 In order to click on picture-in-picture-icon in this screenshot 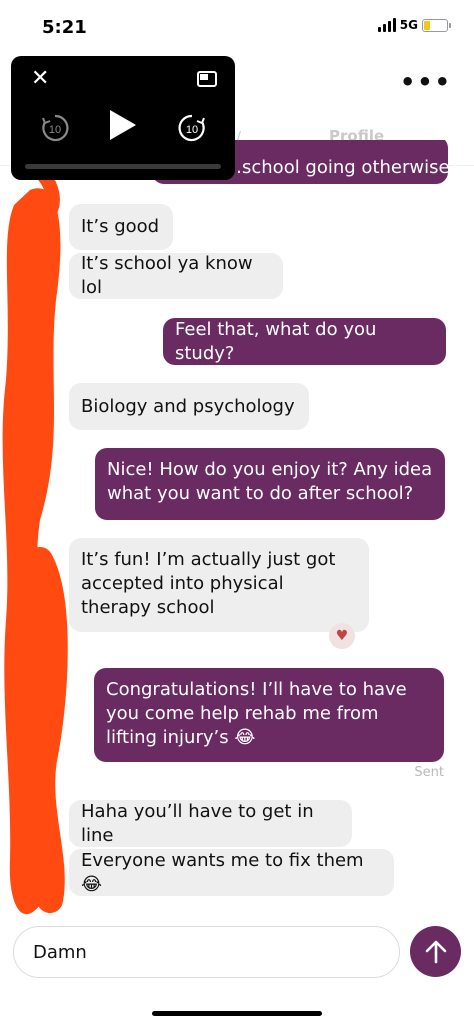, I will do `click(207, 79)`.